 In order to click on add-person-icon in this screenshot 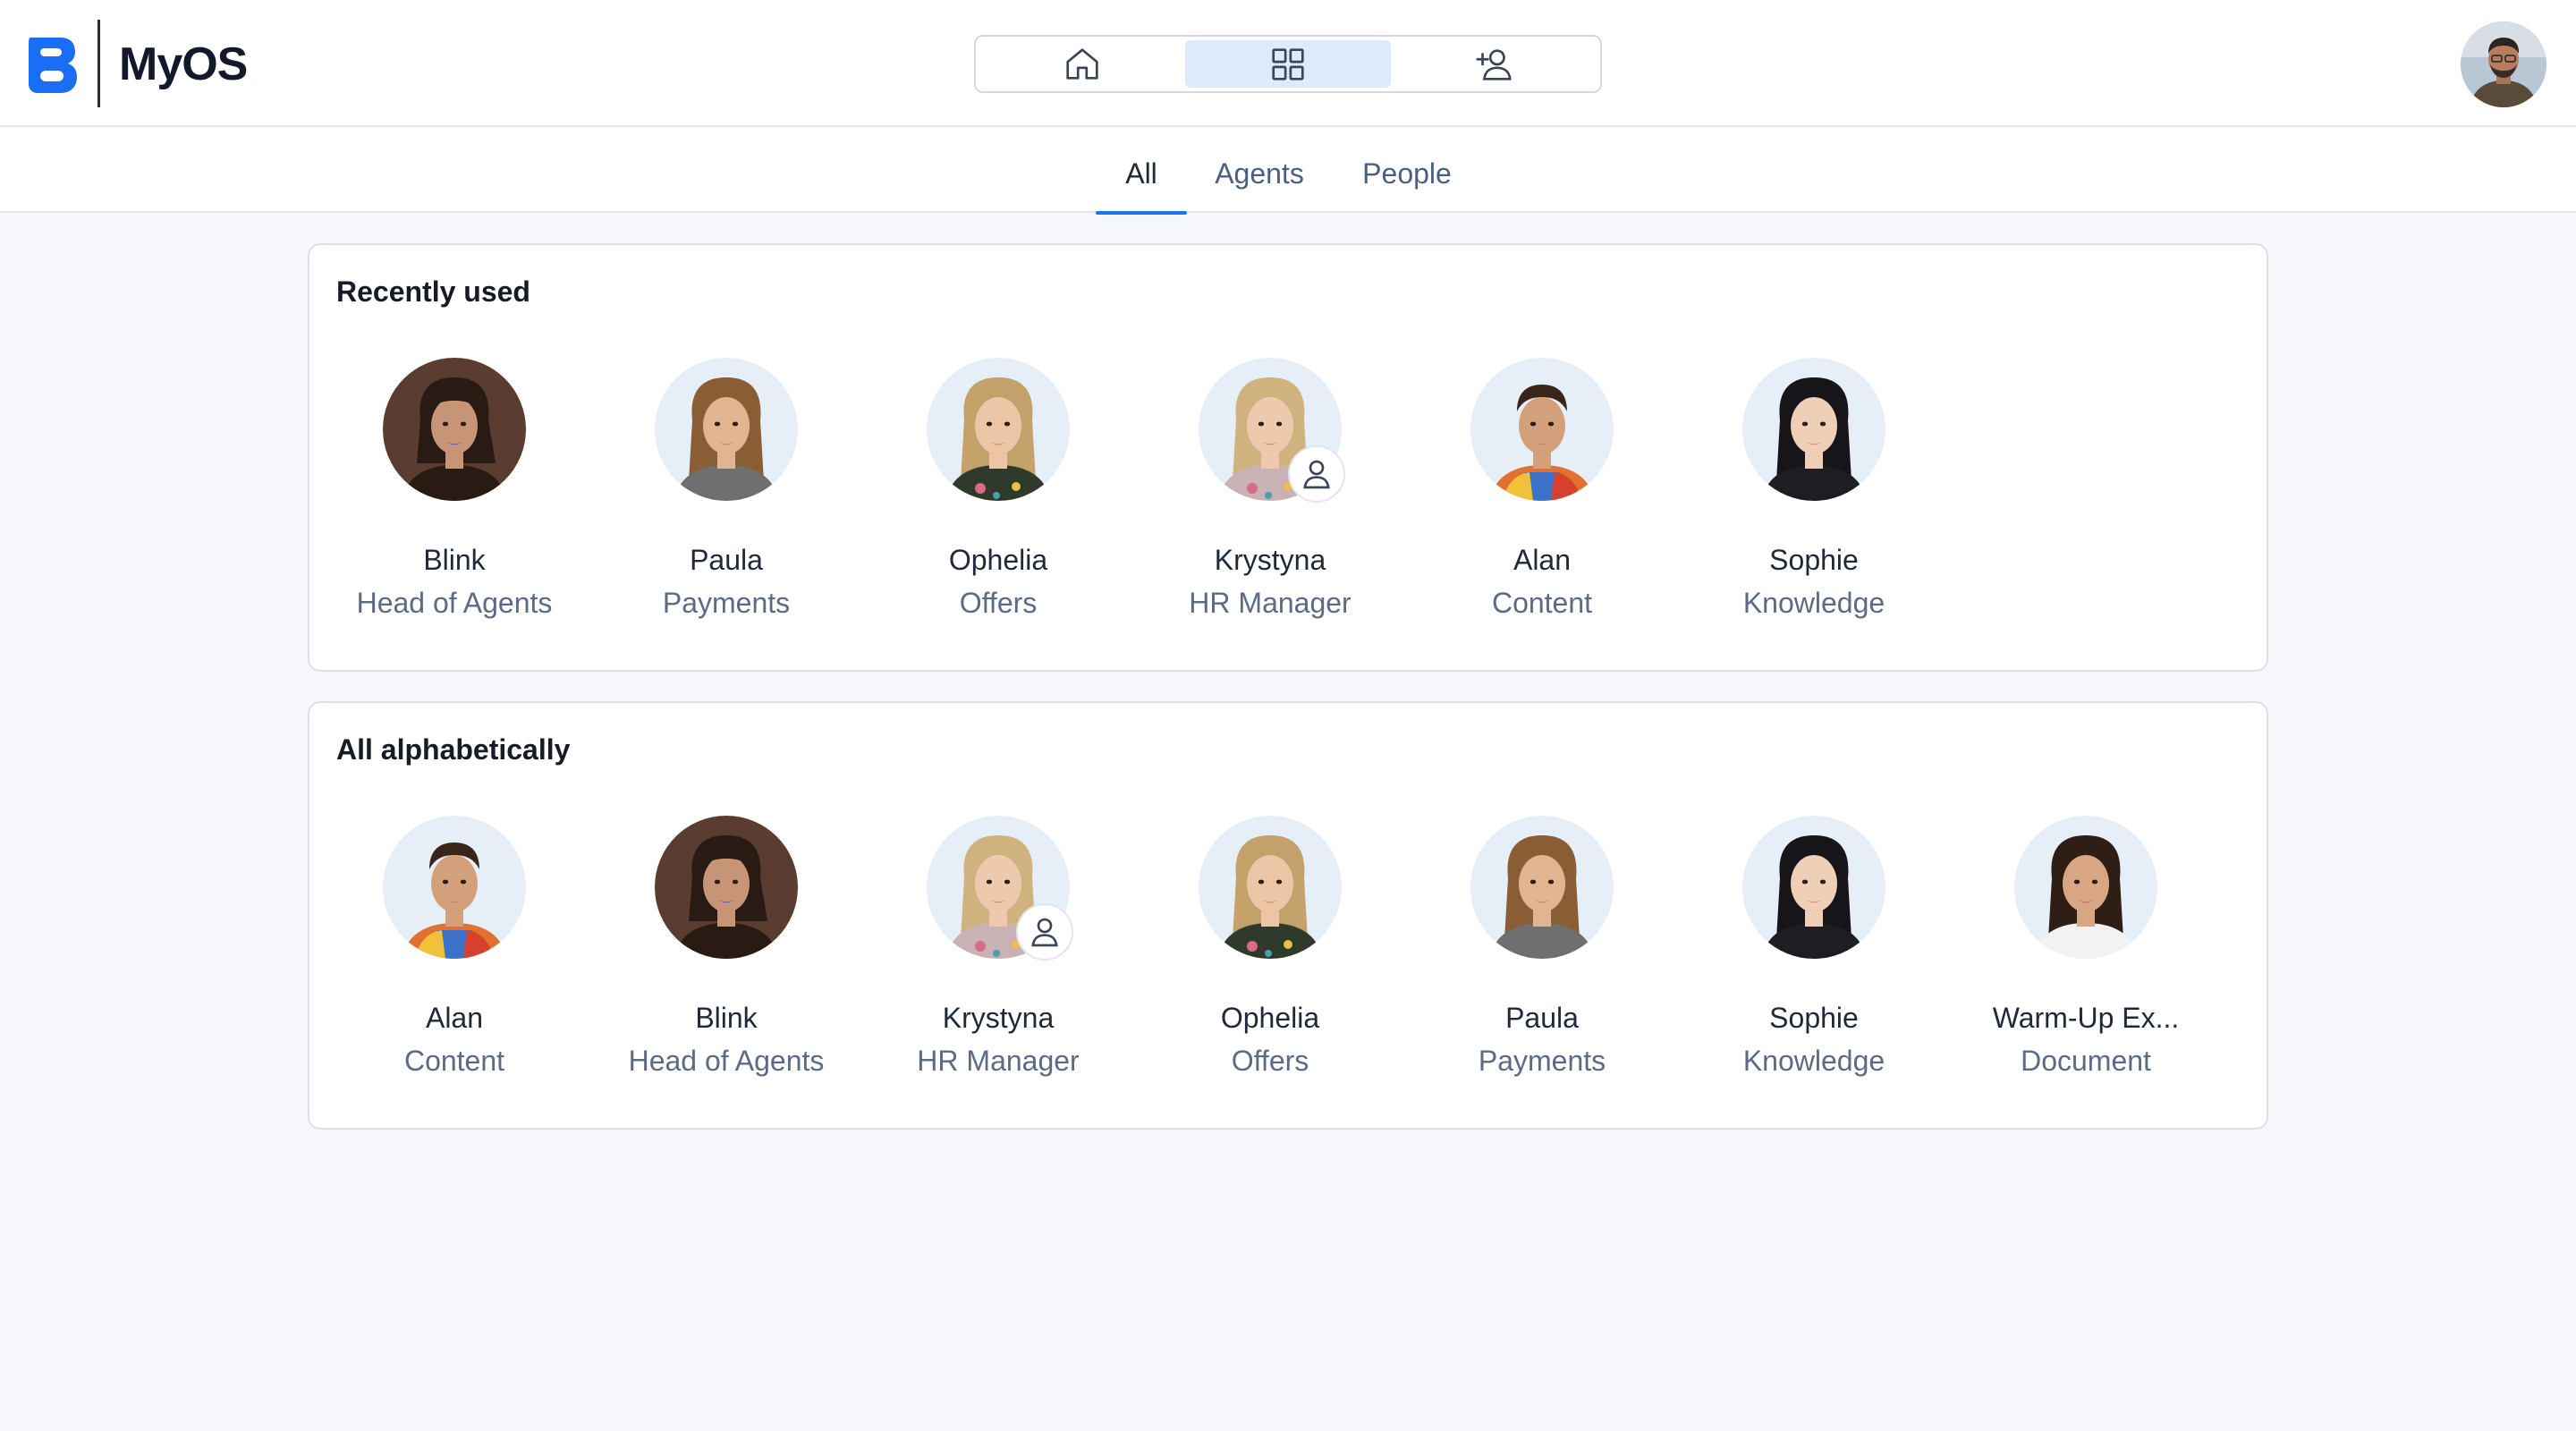, I will do `click(1494, 64)`.